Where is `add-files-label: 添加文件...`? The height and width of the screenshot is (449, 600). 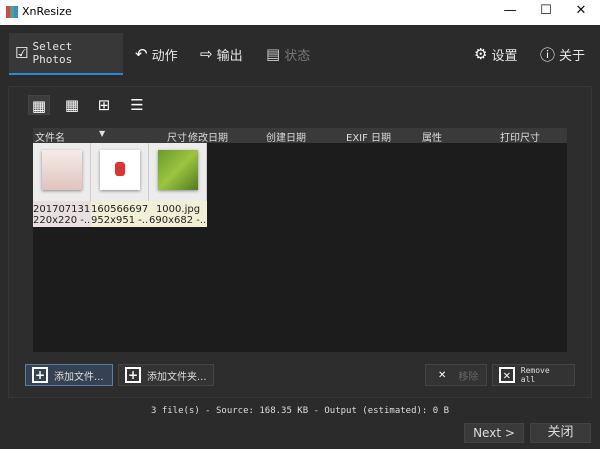 add-files-label: 添加文件... is located at coordinates (79, 377).